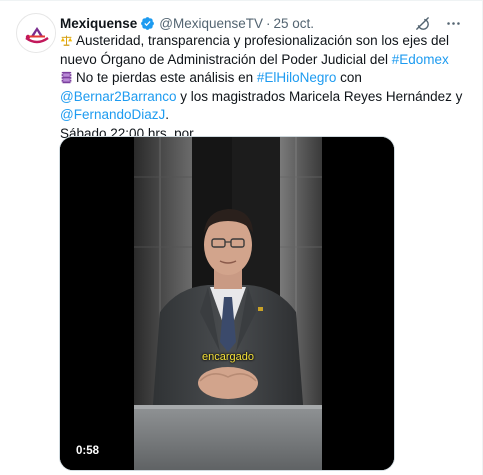  What do you see at coordinates (166, 77) in the screenshot?
I see `line2-text-a: No te pierdas este análisis en` at bounding box center [166, 77].